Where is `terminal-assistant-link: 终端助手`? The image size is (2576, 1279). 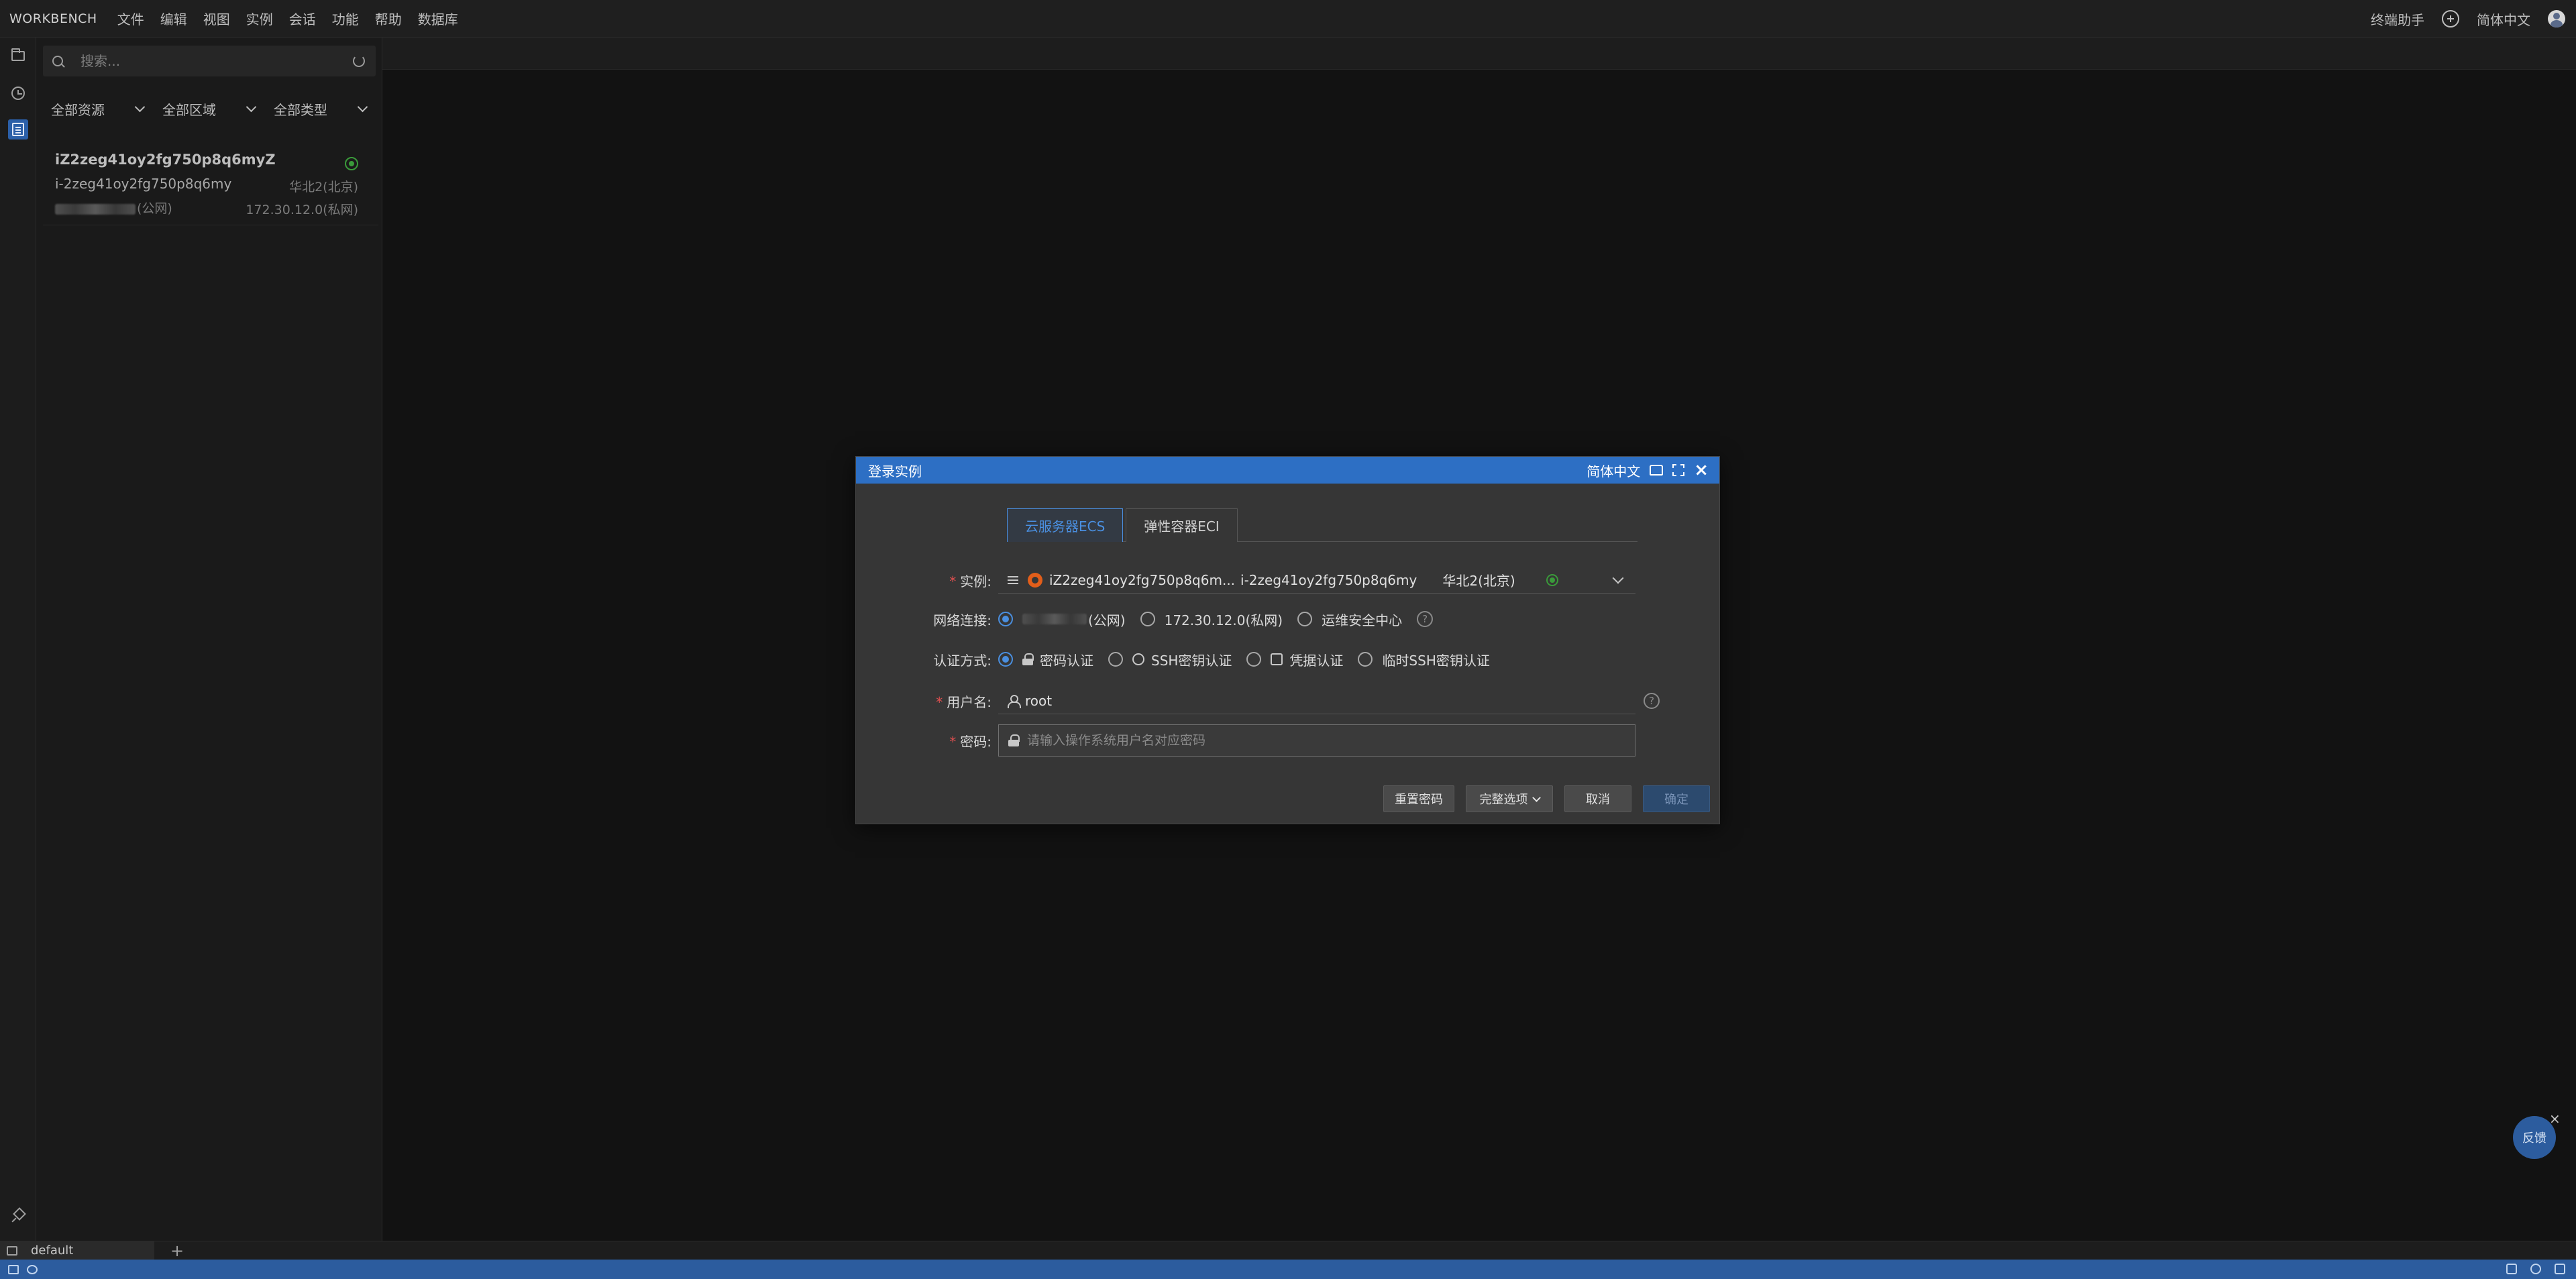 terminal-assistant-link: 终端助手 is located at coordinates (2397, 19).